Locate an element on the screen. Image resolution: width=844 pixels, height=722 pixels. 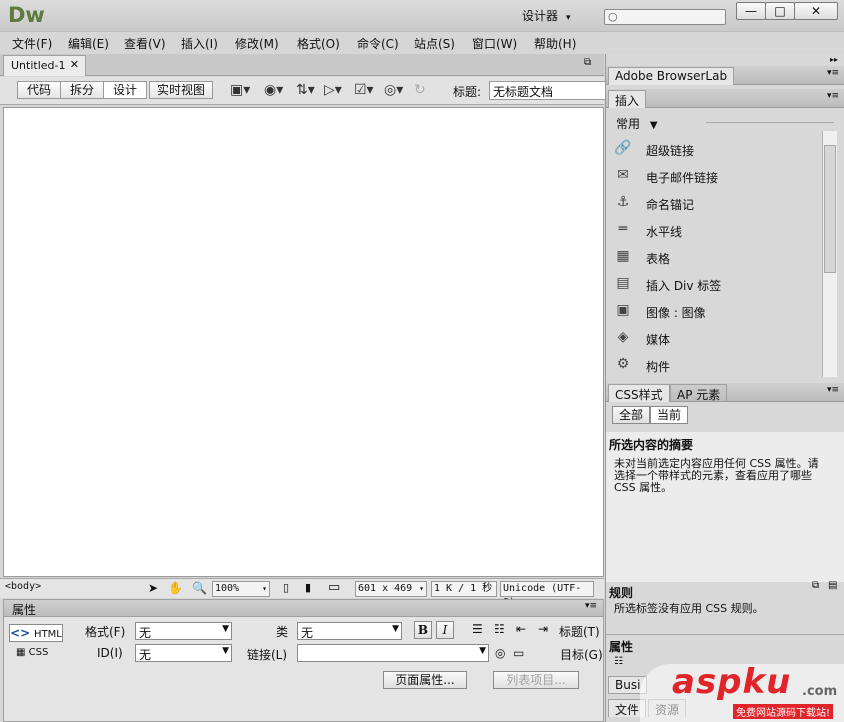
properties-panel-header: 属性 ▾≡ is located at coordinates (303, 608).